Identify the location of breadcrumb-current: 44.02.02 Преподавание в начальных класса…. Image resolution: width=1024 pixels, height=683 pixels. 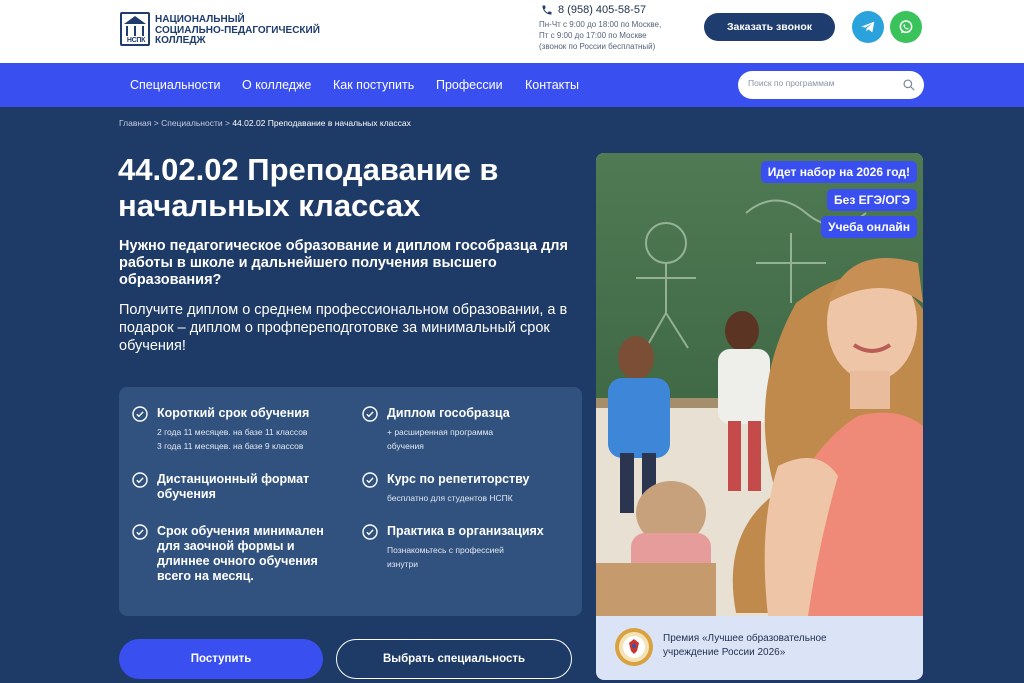
(321, 123).